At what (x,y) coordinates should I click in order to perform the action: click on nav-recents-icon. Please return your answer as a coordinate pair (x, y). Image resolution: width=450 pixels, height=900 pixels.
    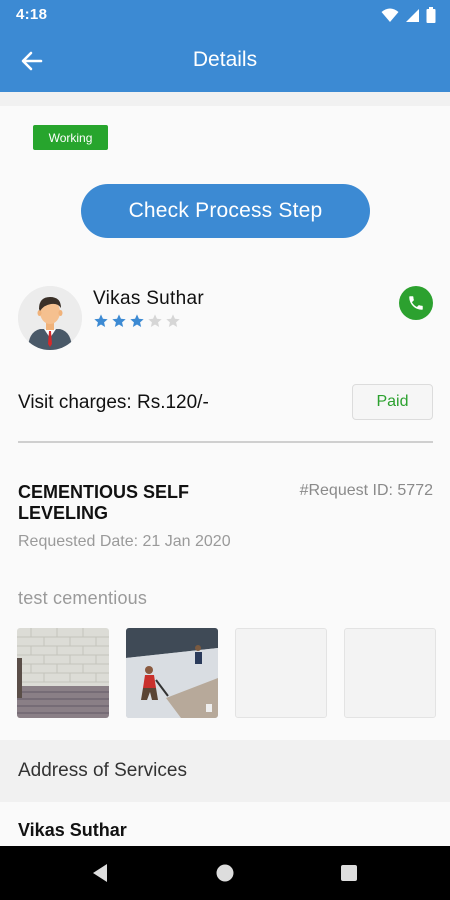
    Looking at the image, I should click on (349, 873).